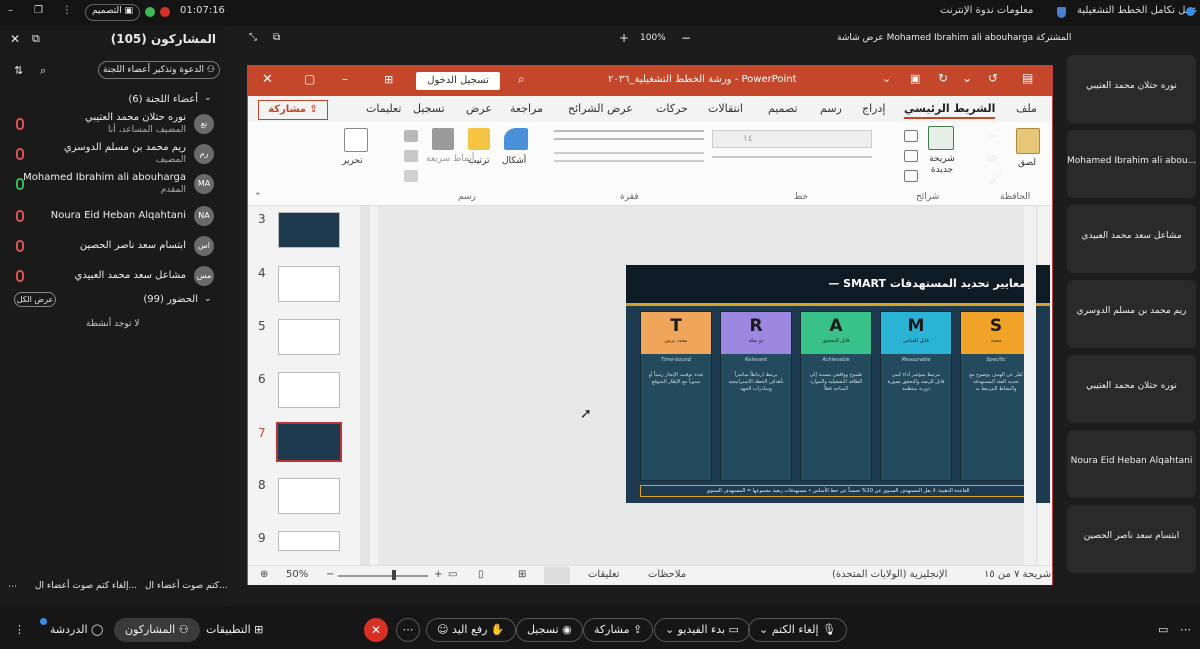  What do you see at coordinates (159, 70) in the screenshot?
I see `invite-button: الدعوة وتذكير أعضاء اللجنة ⚇` at bounding box center [159, 70].